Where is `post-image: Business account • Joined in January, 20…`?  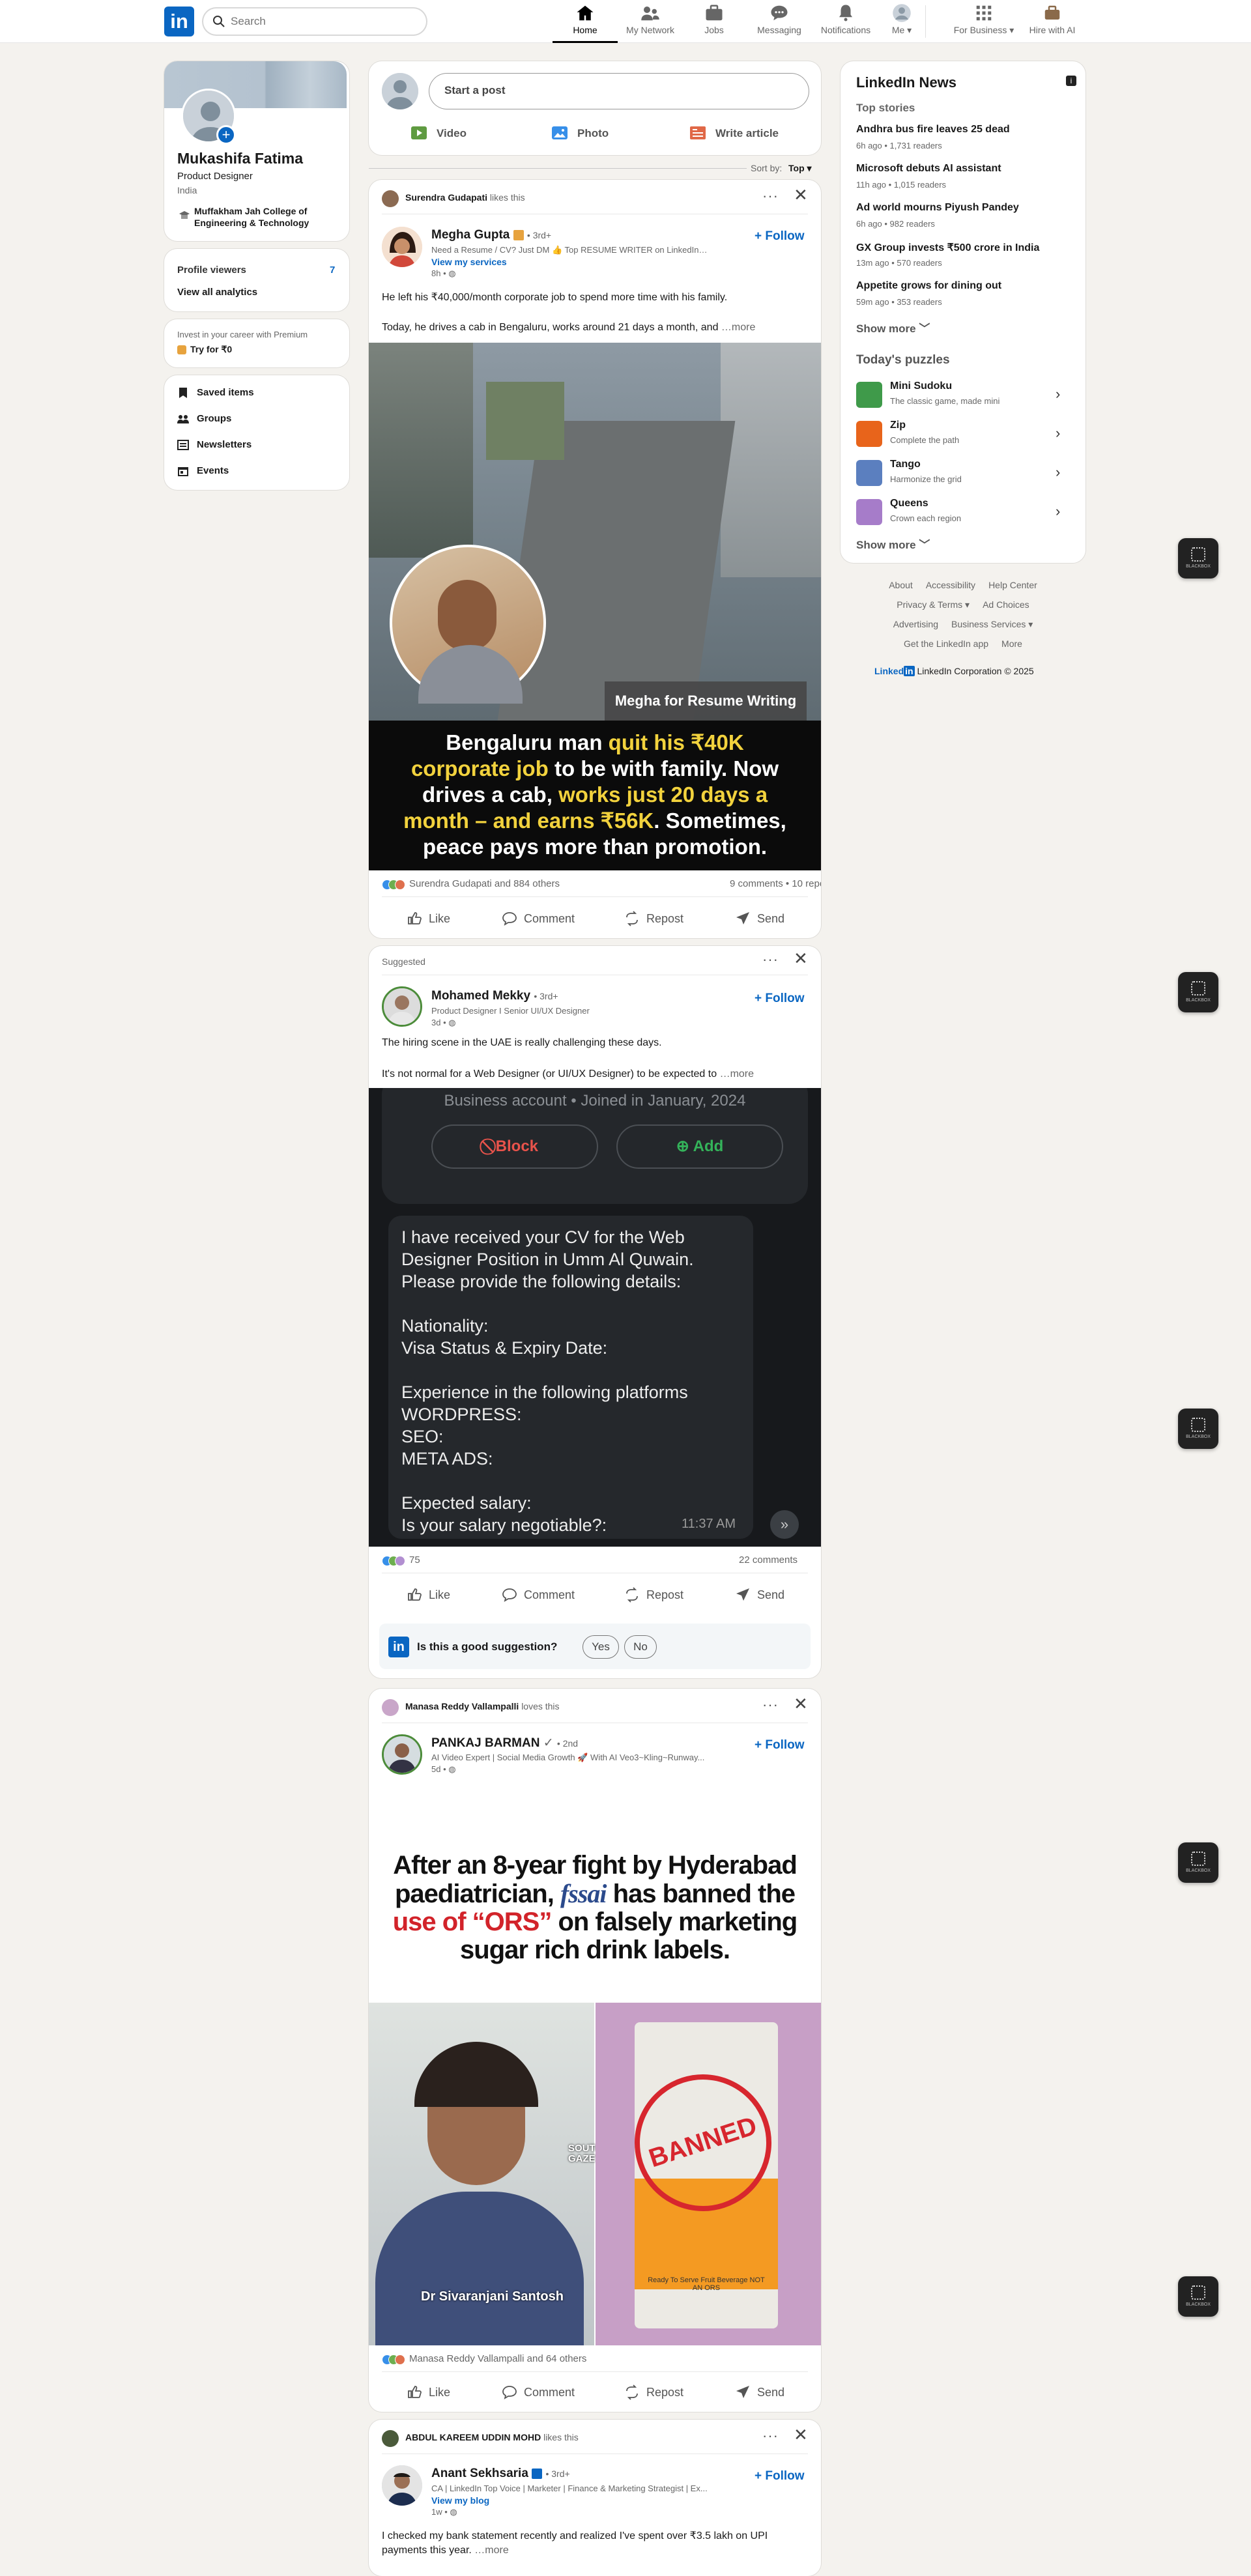
post-image: Business account • Joined in January, 20… is located at coordinates (595, 1317).